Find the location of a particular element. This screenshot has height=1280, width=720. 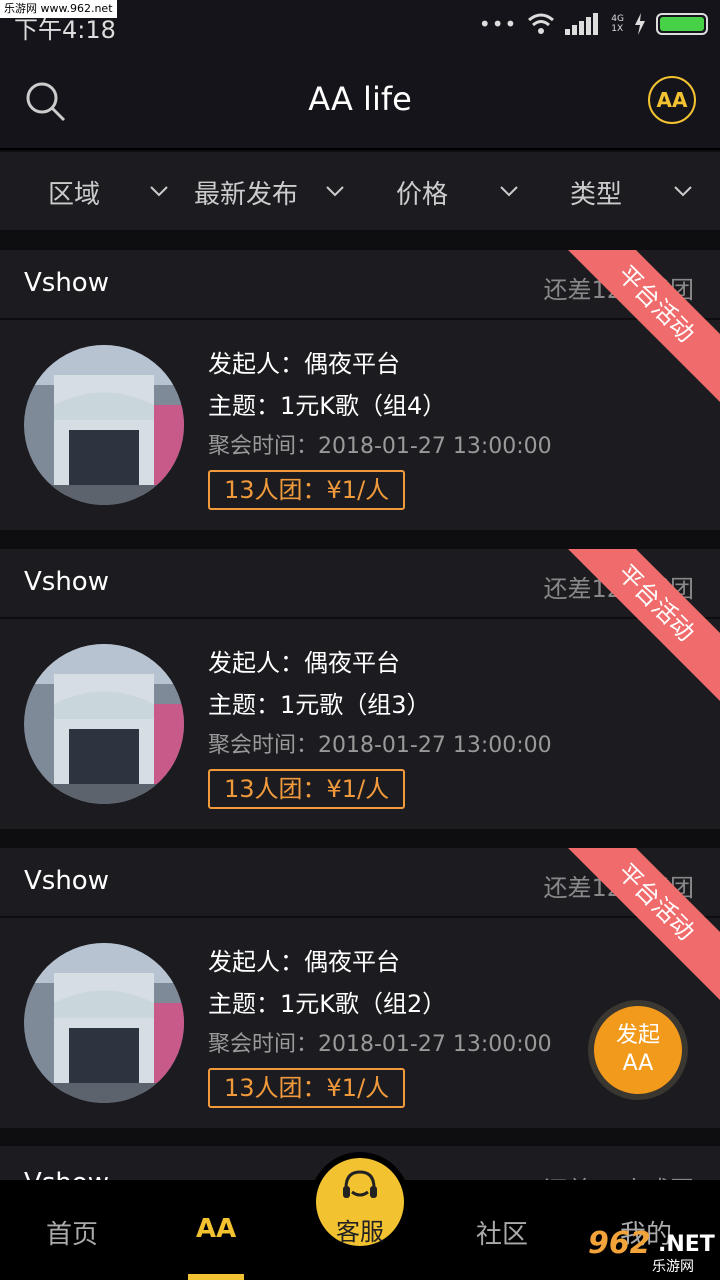

filter-price: 价格 is located at coordinates (422, 192).